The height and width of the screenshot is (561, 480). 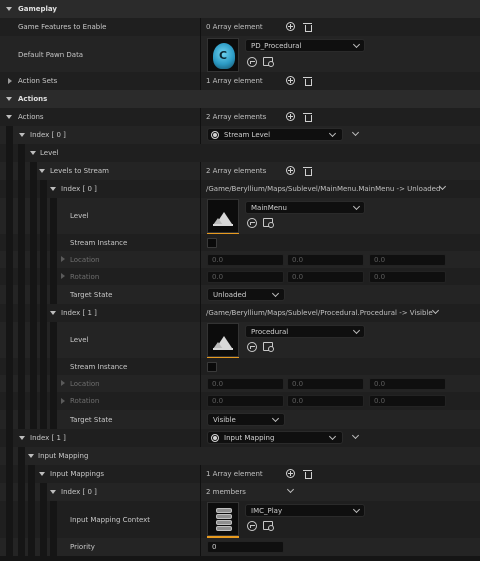 I want to click on stream-instance-row: Stream Instance, so click(x=240, y=366).